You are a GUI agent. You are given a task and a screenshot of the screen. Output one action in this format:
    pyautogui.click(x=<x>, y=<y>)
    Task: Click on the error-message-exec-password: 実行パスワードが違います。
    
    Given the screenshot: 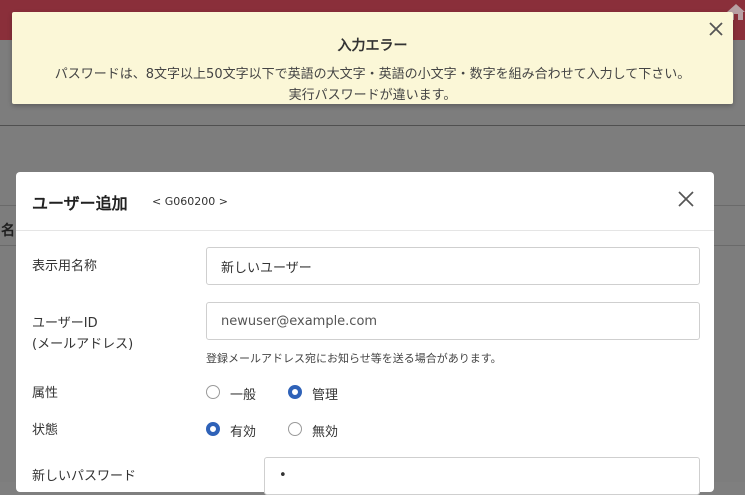 What is the action you would take?
    pyautogui.click(x=372, y=95)
    